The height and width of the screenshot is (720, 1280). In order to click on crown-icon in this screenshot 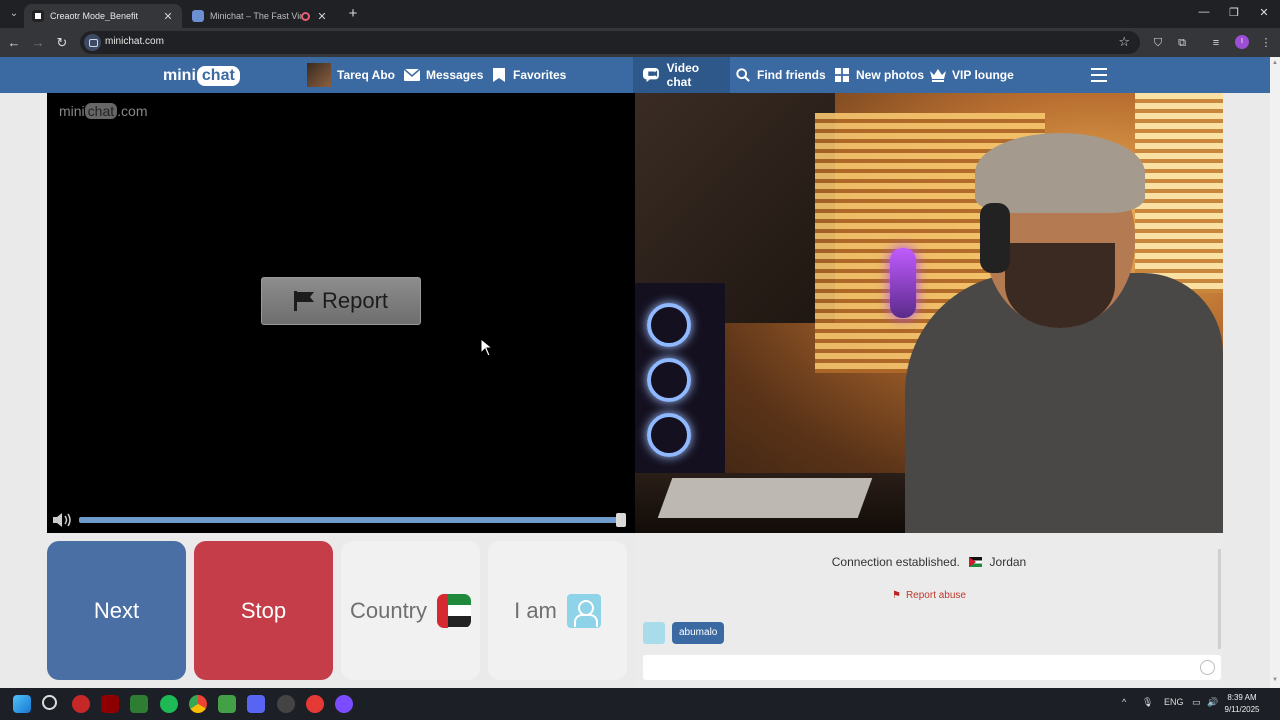, I will do `click(938, 75)`.